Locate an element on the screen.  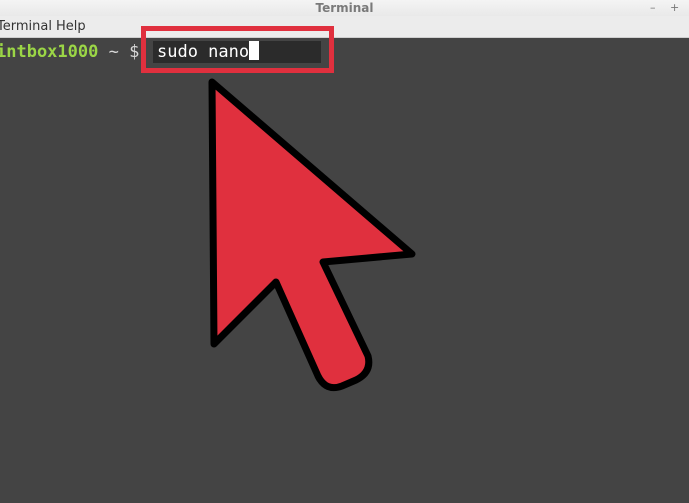
menu-bar: Terminal Help is located at coordinates (344, 27).